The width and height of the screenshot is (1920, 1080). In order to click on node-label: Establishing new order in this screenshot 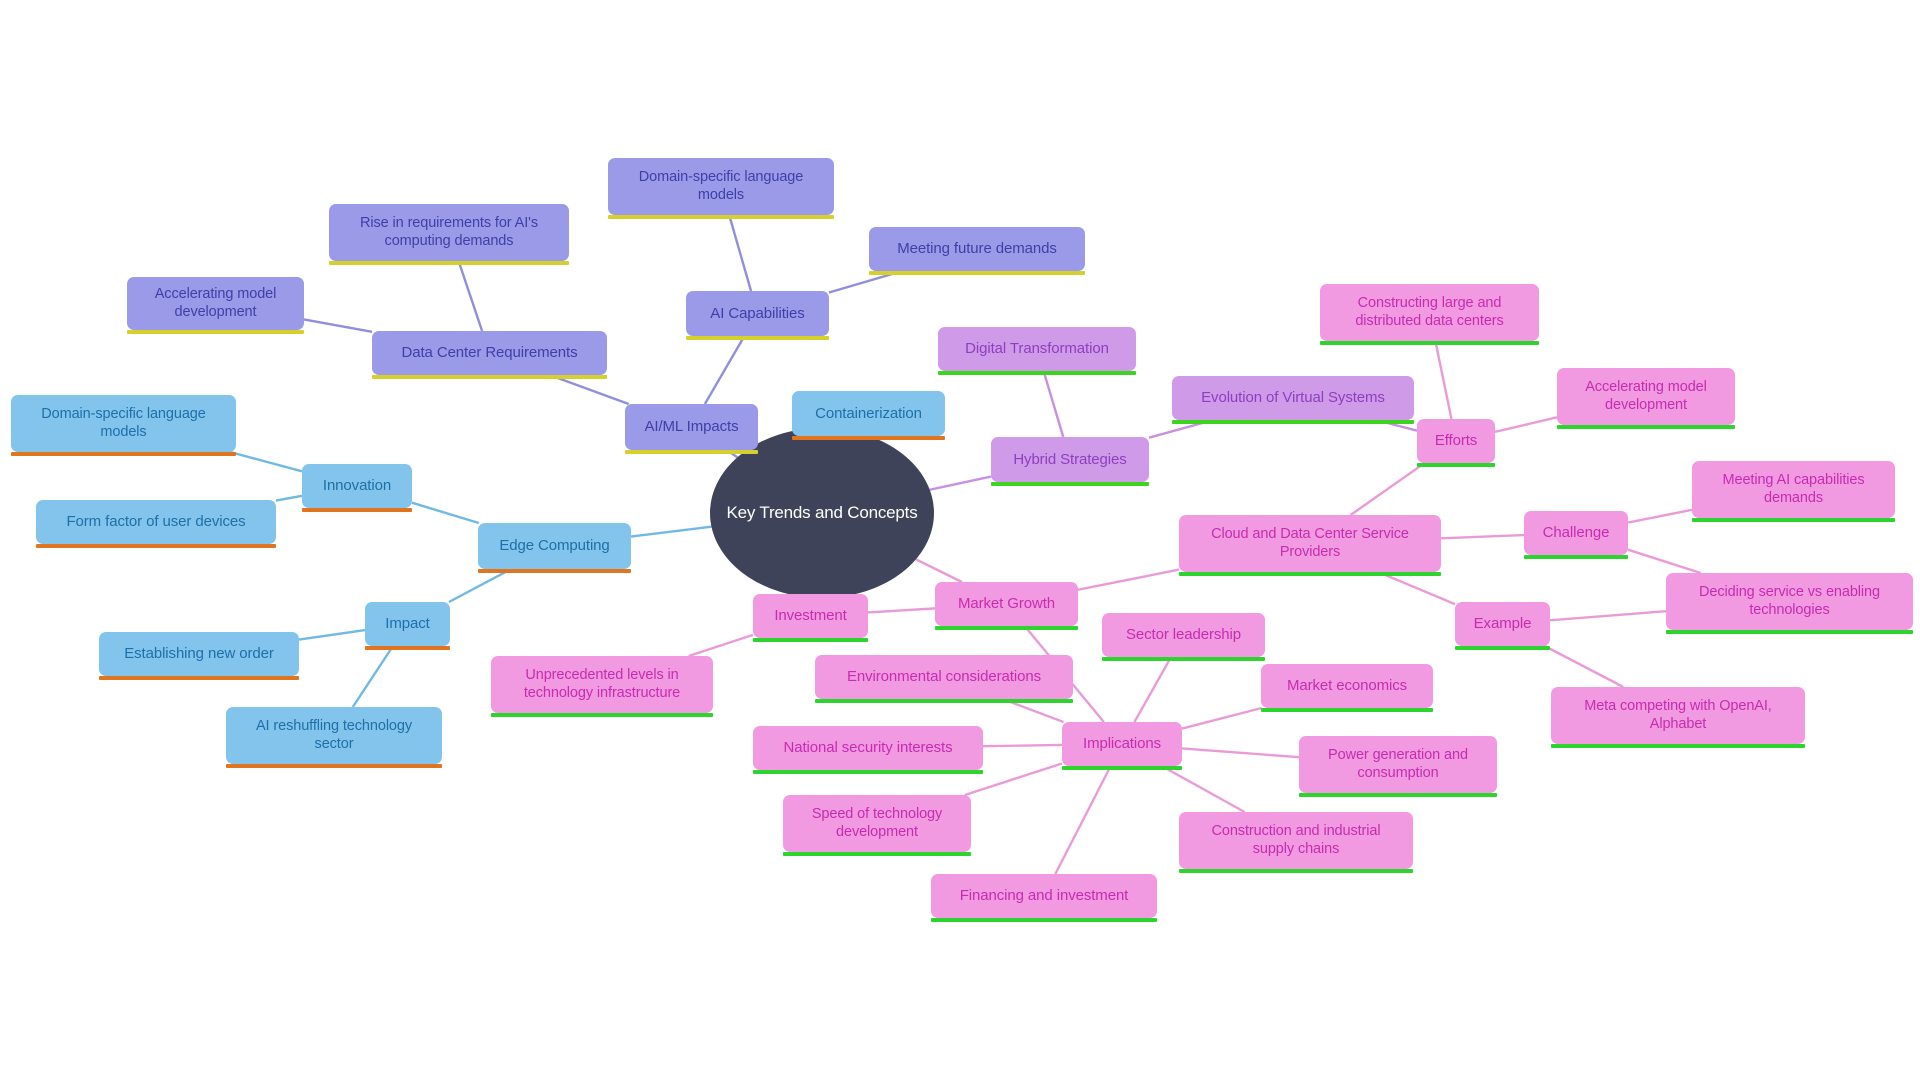, I will do `click(199, 654)`.